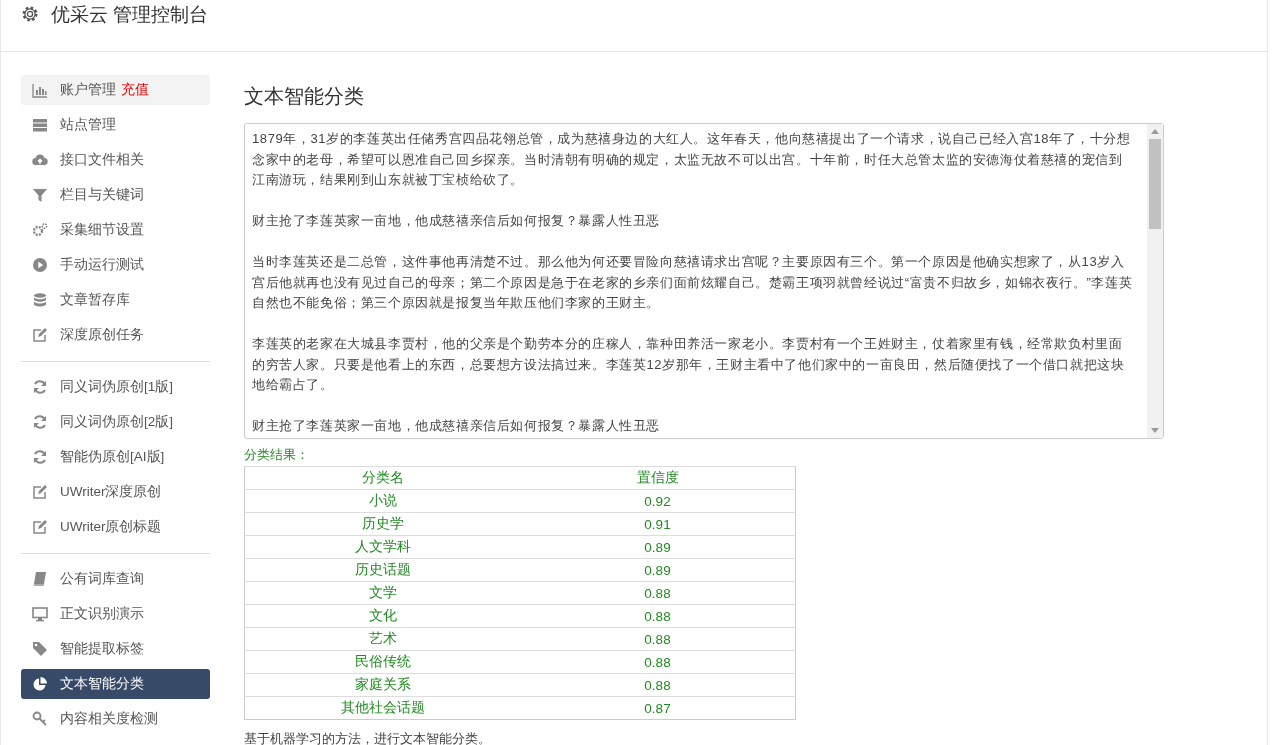  What do you see at coordinates (130, 15) in the screenshot?
I see `app-title: 优采云 管理控制台` at bounding box center [130, 15].